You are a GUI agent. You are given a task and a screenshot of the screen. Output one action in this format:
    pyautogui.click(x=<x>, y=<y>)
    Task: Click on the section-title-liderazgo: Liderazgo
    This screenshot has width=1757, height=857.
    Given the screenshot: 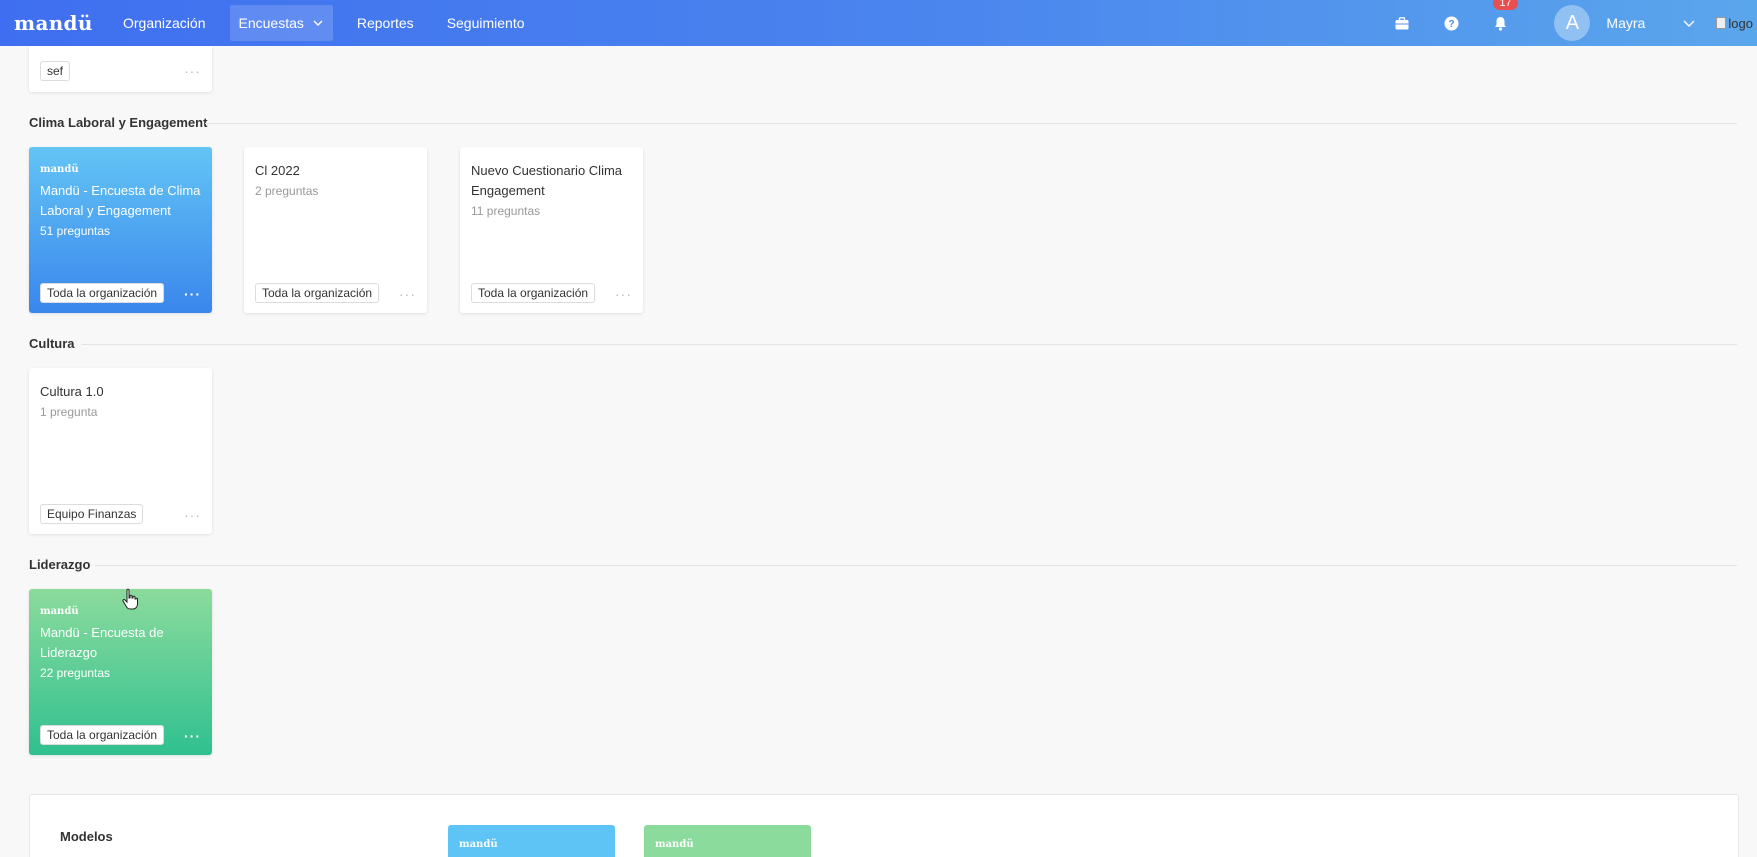 What is the action you would take?
    pyautogui.click(x=60, y=564)
    